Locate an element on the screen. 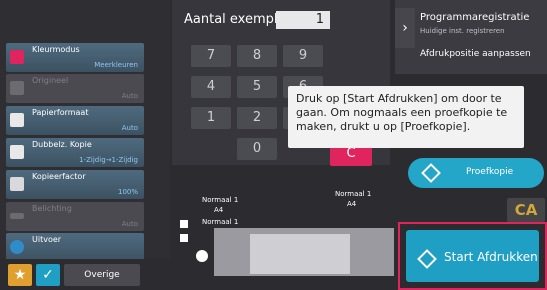 Image resolution: width=547 pixels, height=290 pixels. cursor-icon is located at coordinates (202, 256).